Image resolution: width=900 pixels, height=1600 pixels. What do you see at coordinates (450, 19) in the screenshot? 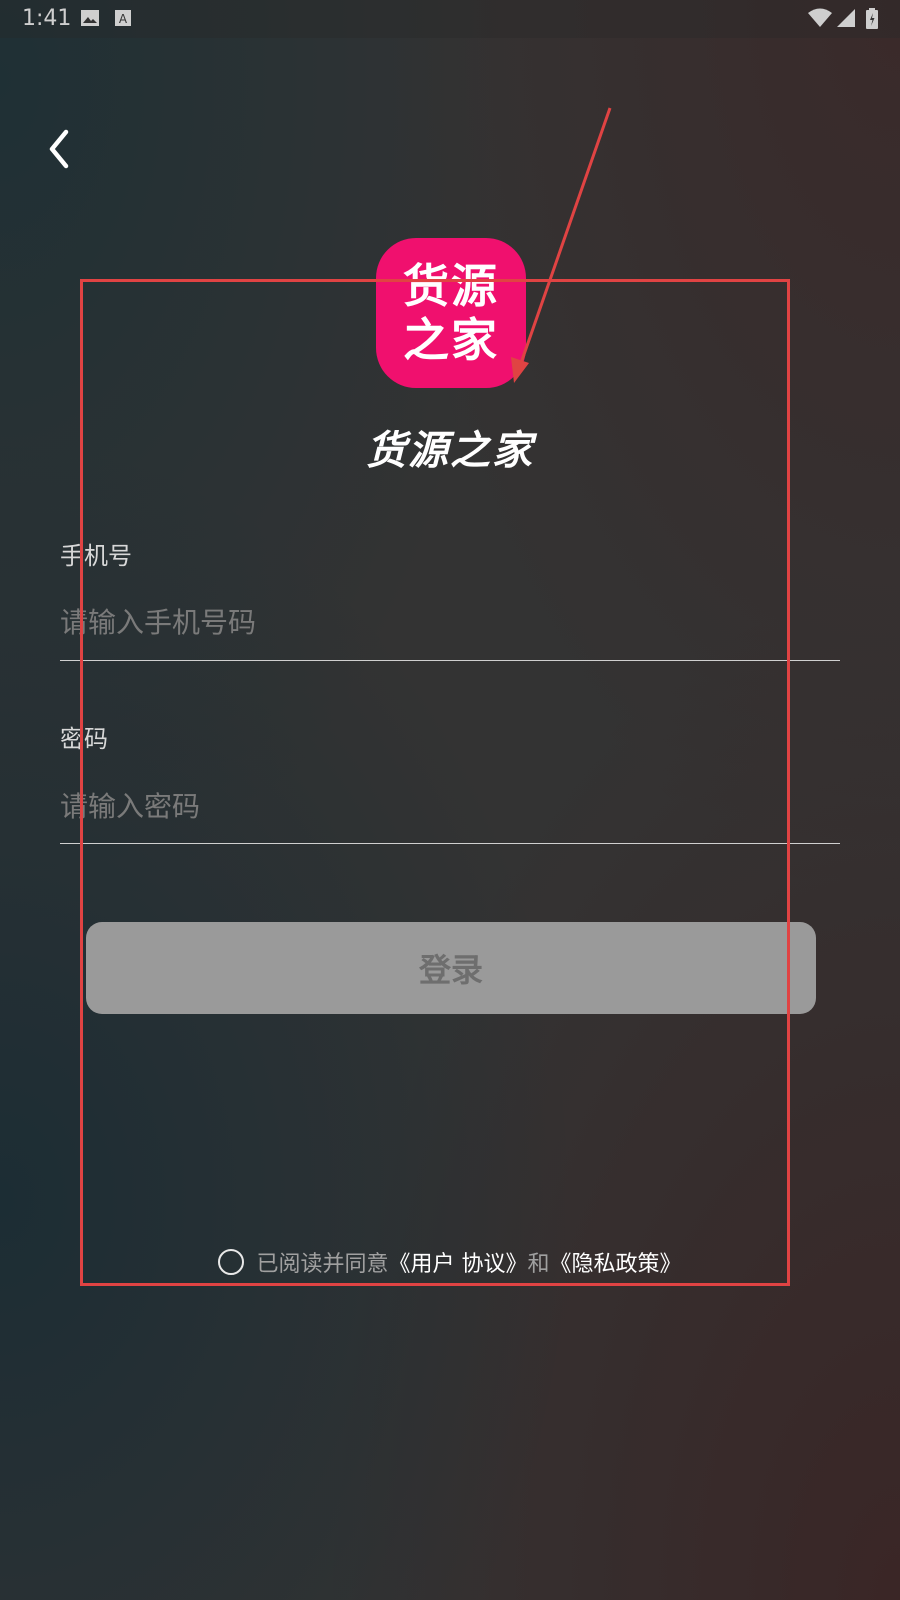
I see `status-bar: 1:41 A` at bounding box center [450, 19].